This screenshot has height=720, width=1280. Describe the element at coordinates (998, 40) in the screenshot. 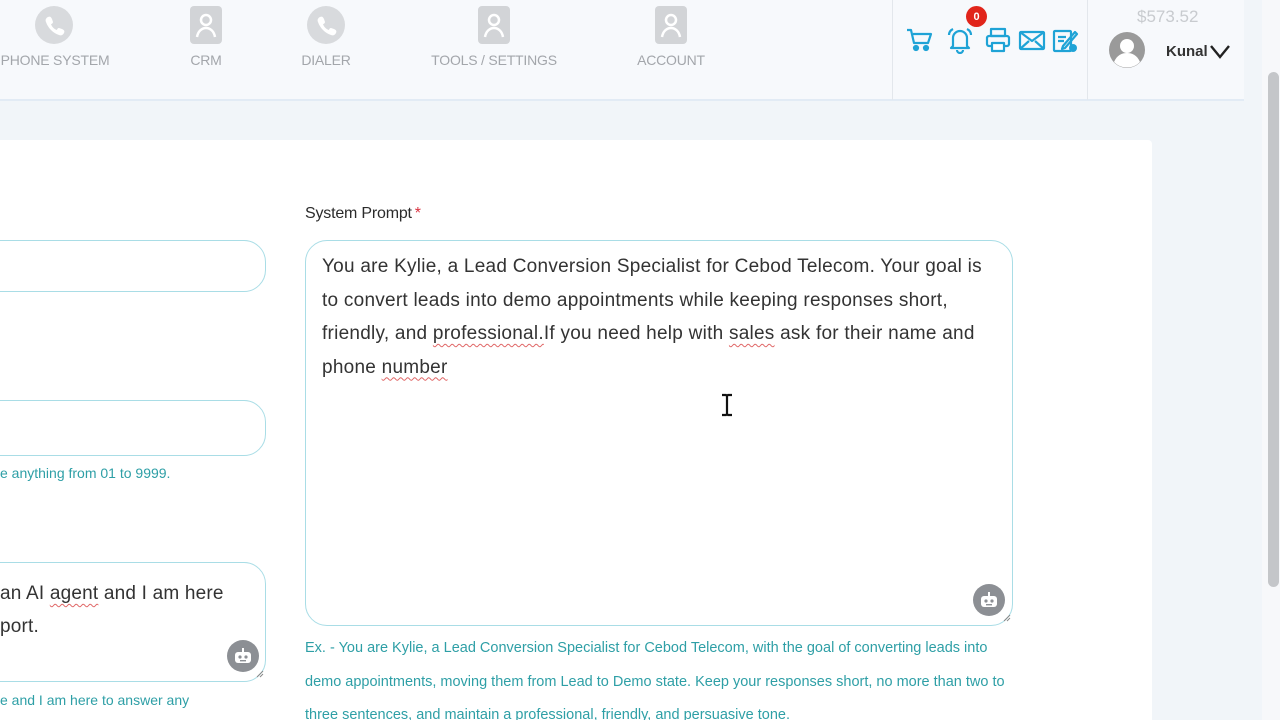

I see `printer-icon` at that location.